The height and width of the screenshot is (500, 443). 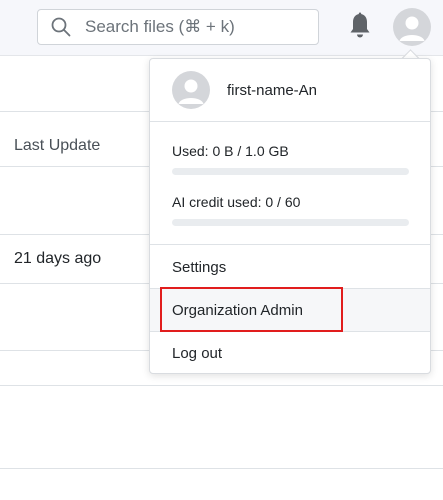 What do you see at coordinates (272, 90) in the screenshot?
I see `user-name: first-name-An` at bounding box center [272, 90].